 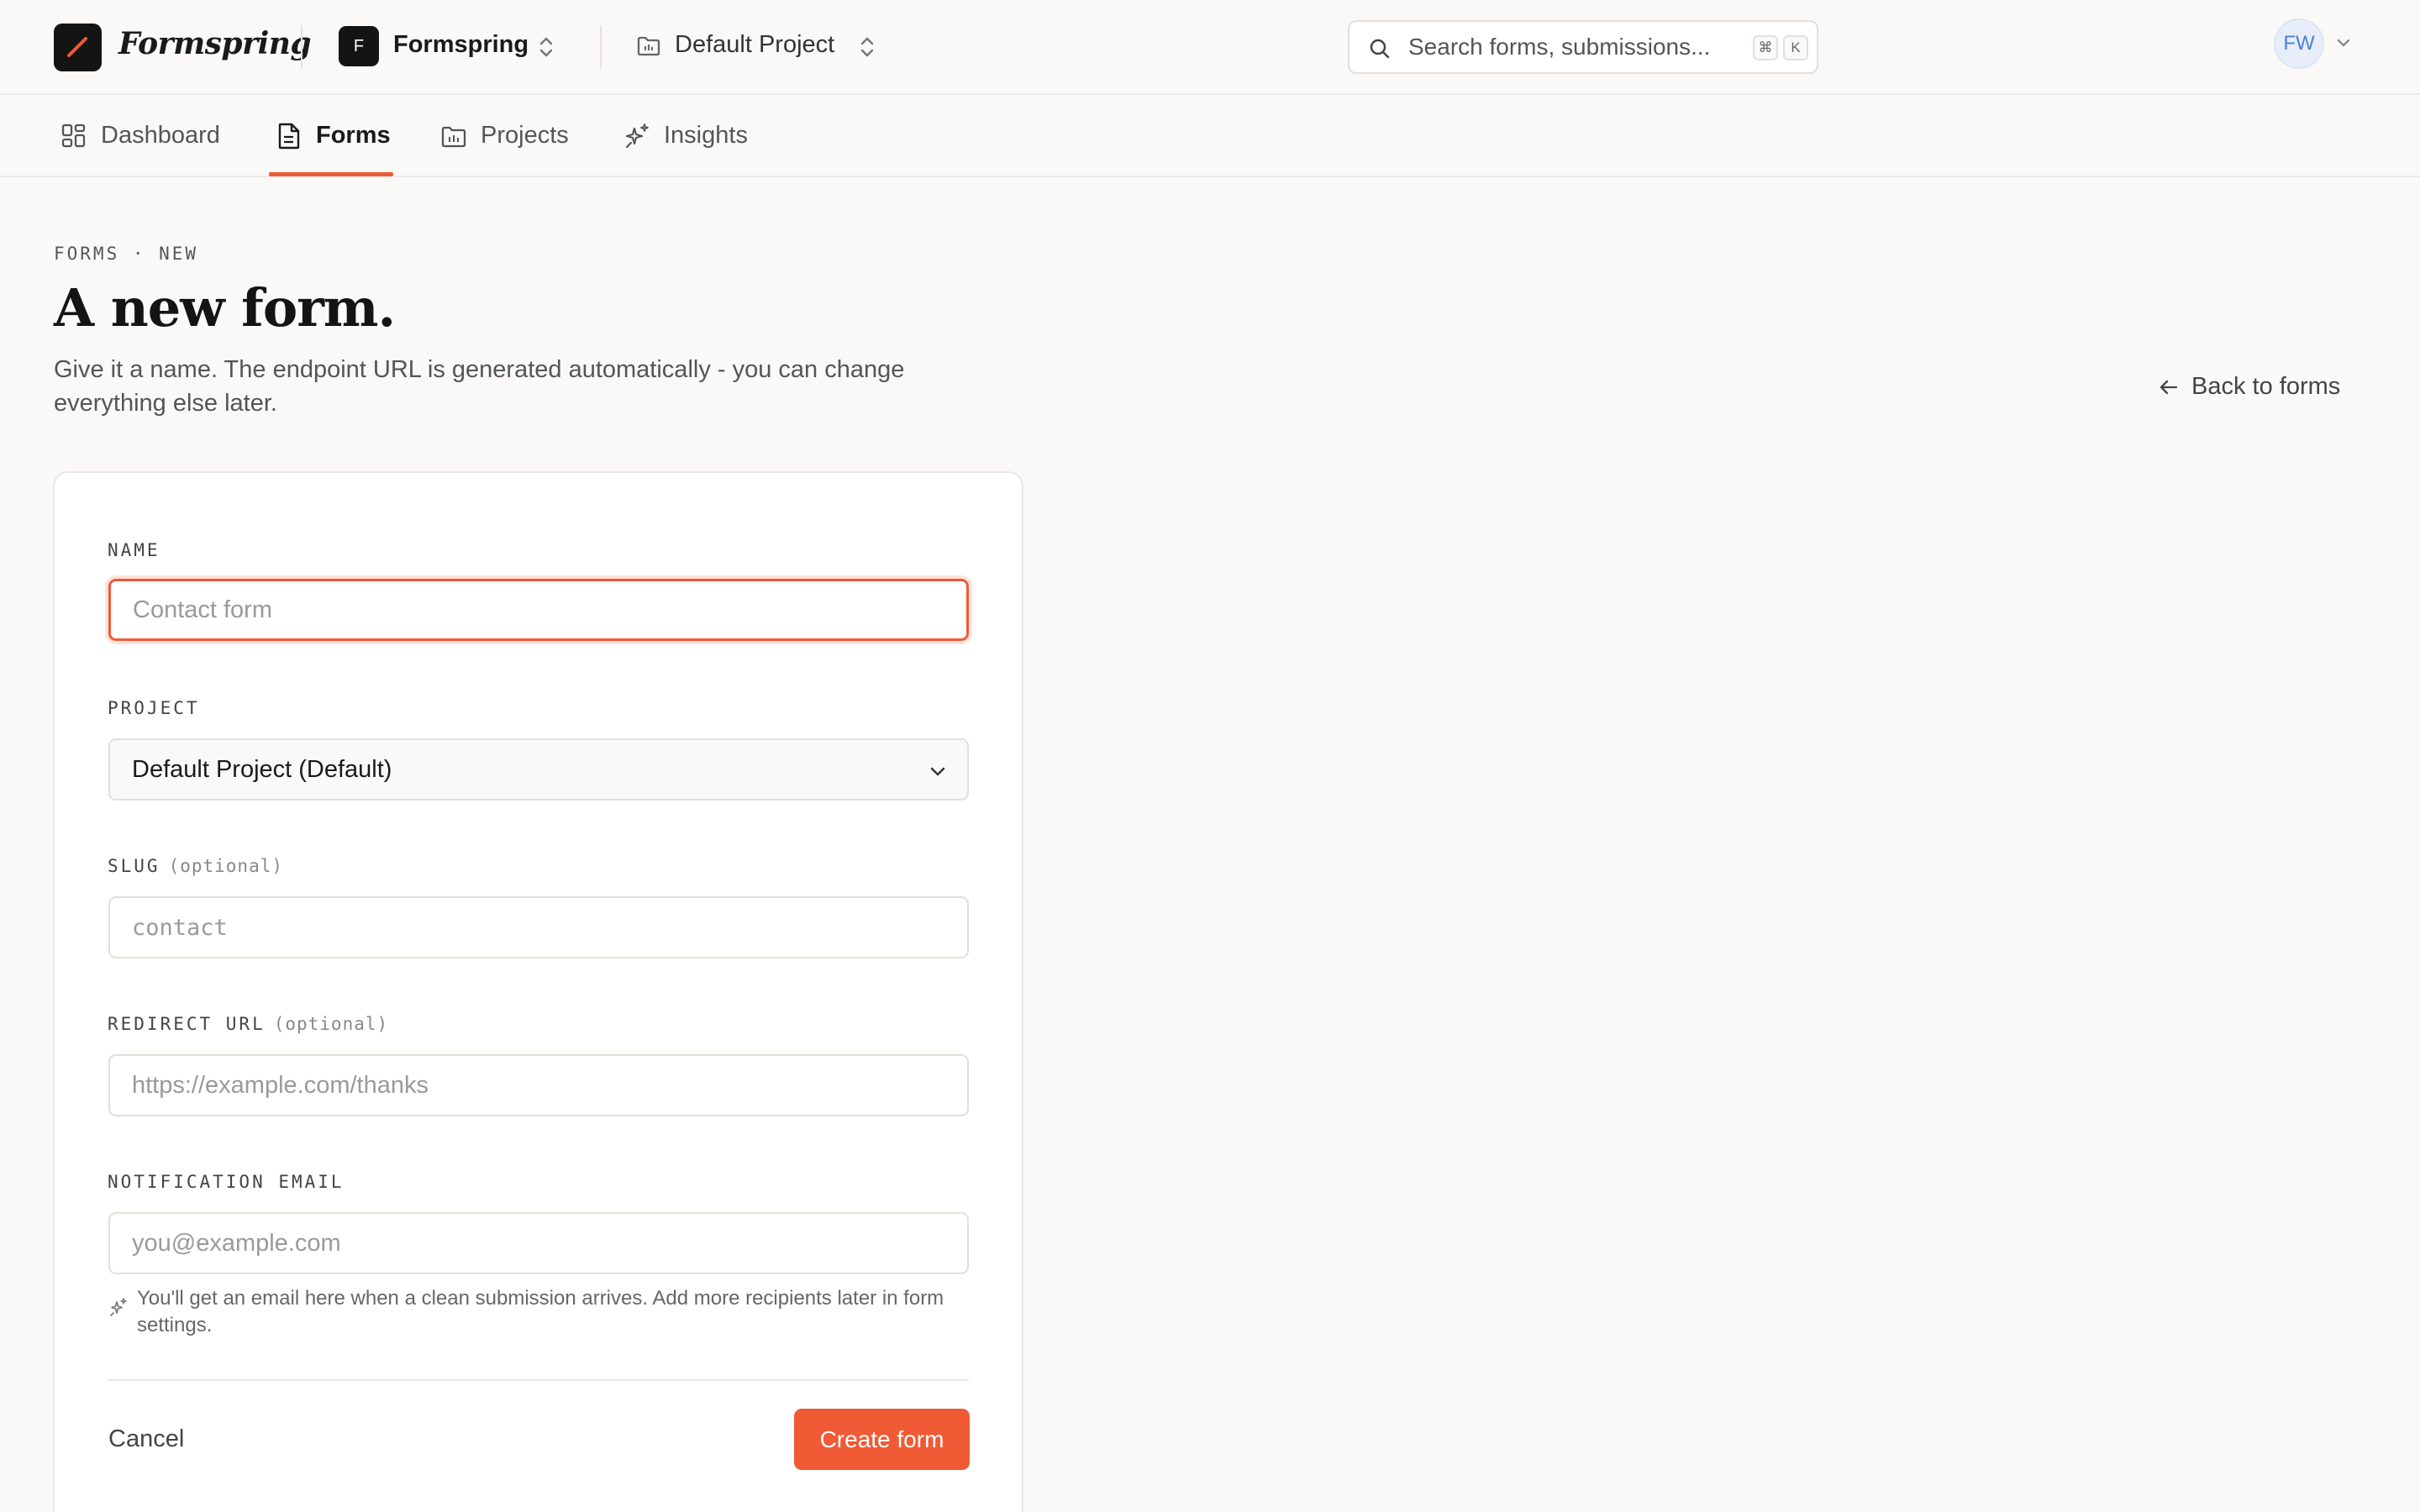 What do you see at coordinates (2266, 386) in the screenshot?
I see `back-link-label: Back to forms` at bounding box center [2266, 386].